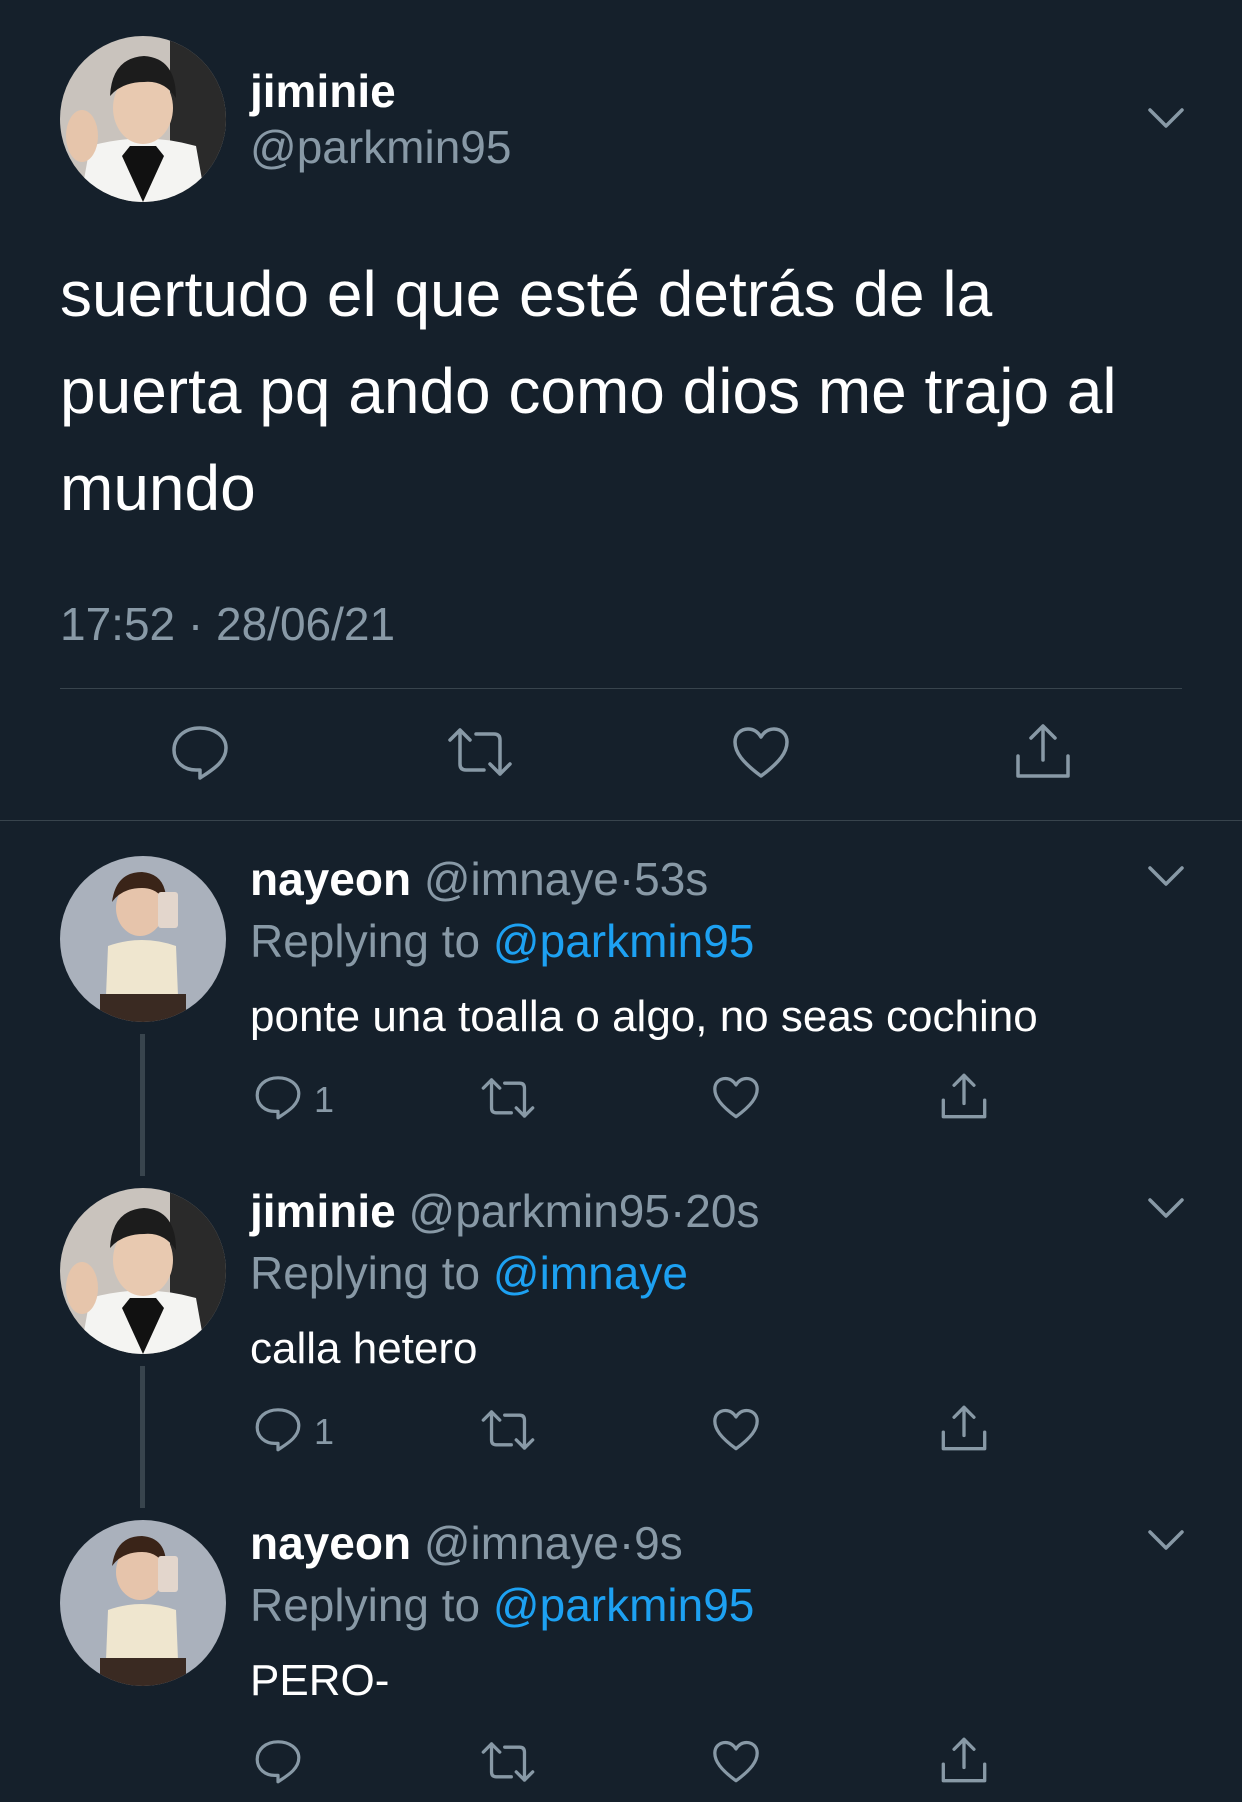 This screenshot has height=1802, width=1242. I want to click on reply-text: ponte una toalla o algo, no seas cochino, so click(644, 1016).